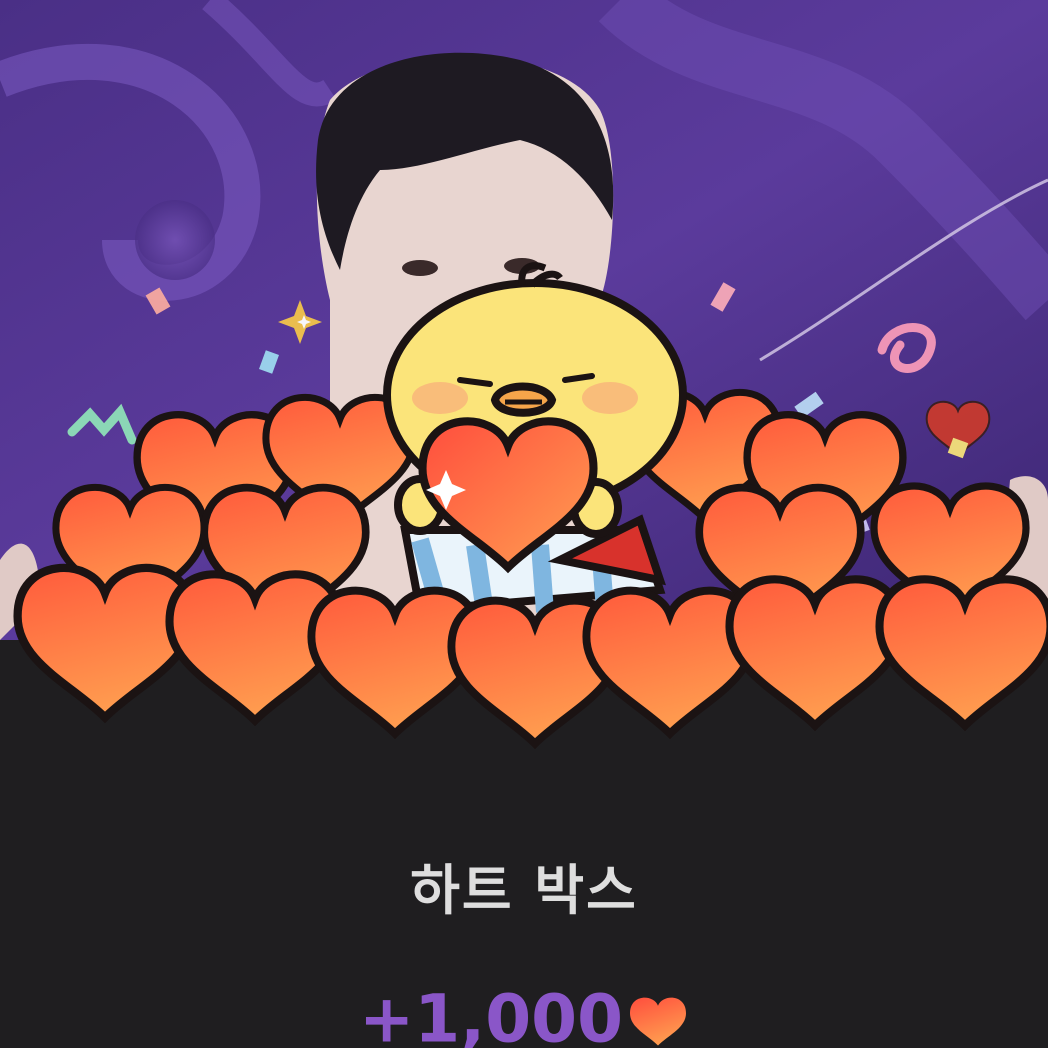  Describe the element at coordinates (658, 1021) in the screenshot. I see `heart-icon` at that location.